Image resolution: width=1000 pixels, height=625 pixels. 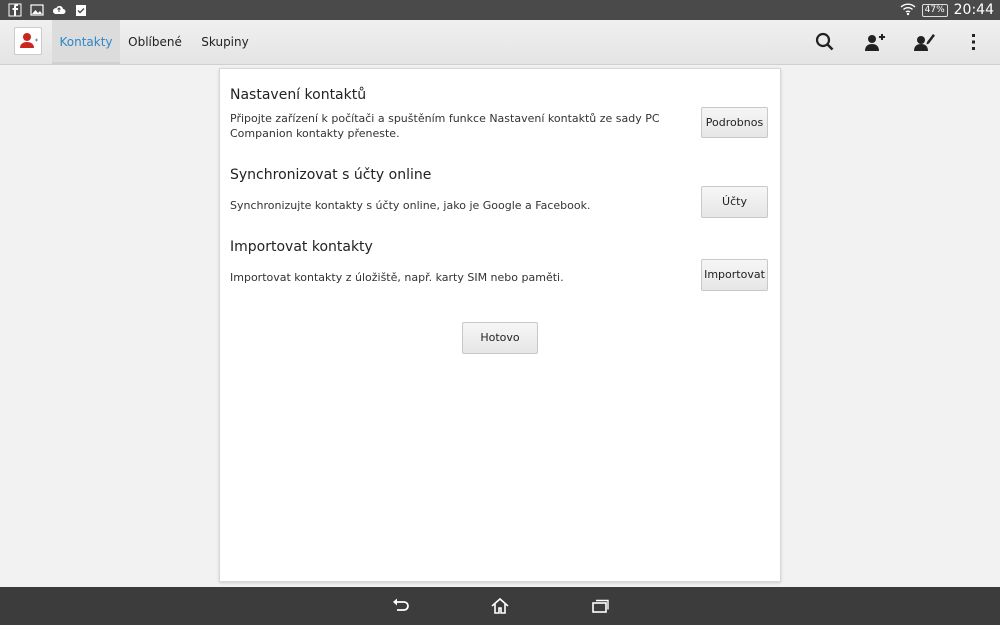 What do you see at coordinates (500, 338) in the screenshot?
I see `done-button: Hotovo` at bounding box center [500, 338].